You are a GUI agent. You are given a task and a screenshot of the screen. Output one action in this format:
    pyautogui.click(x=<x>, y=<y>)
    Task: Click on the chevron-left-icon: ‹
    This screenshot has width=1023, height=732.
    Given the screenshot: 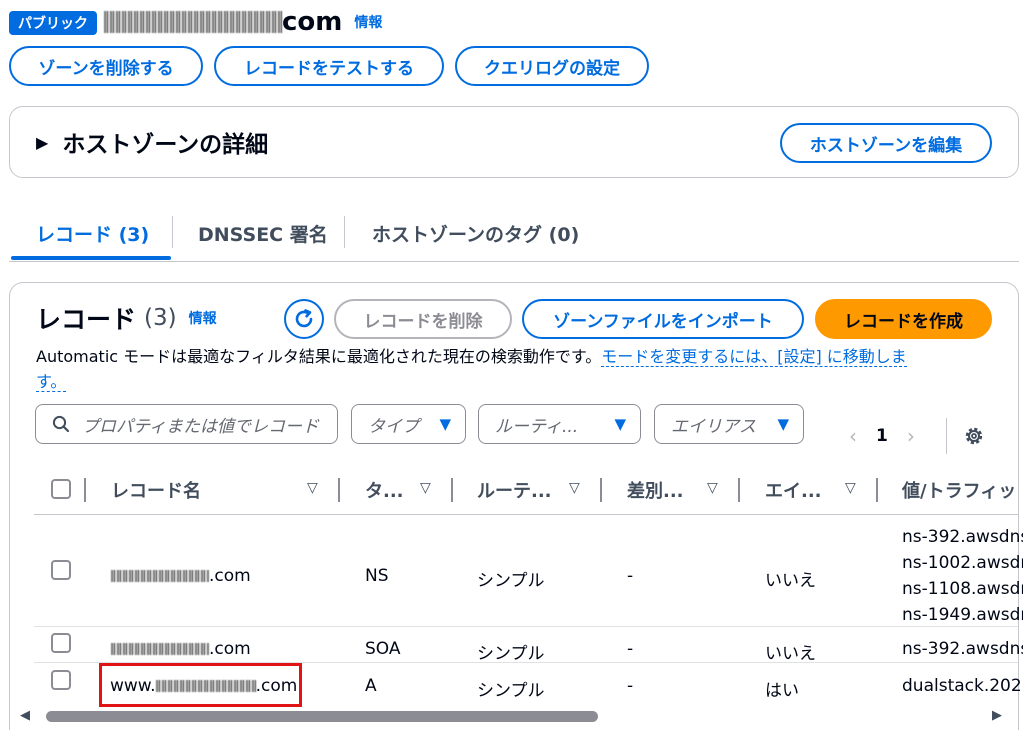 What is the action you would take?
    pyautogui.click(x=853, y=436)
    